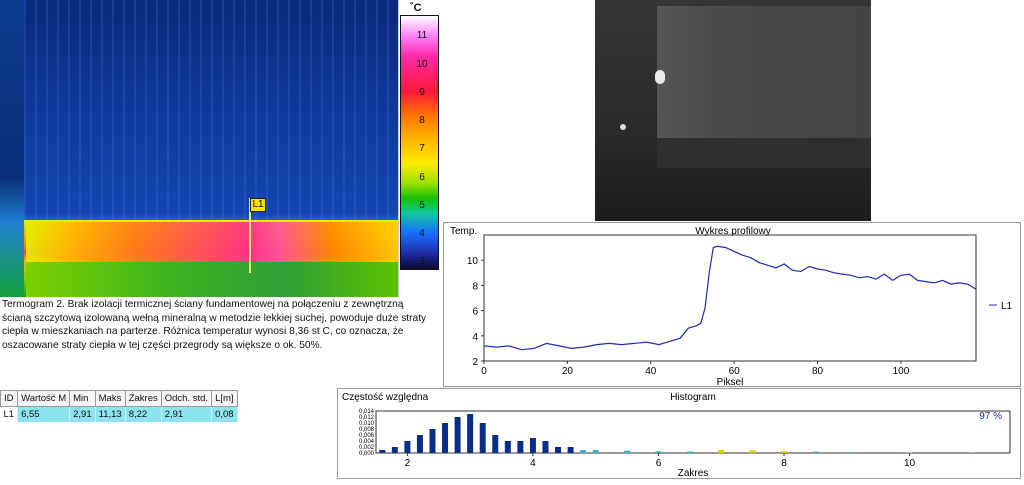 The image size is (1024, 485). I want to click on histogram-annotation: 97 %, so click(990, 416).